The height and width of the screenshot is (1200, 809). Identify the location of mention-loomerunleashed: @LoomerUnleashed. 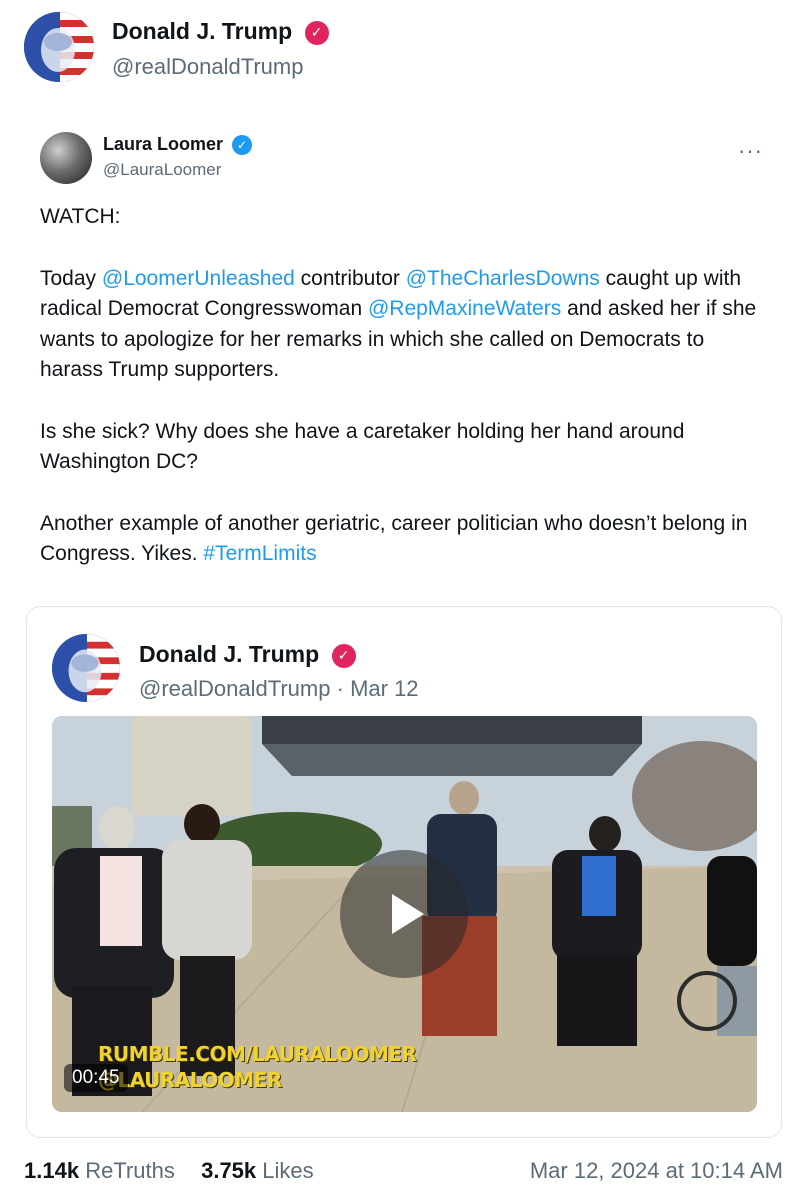
(198, 278).